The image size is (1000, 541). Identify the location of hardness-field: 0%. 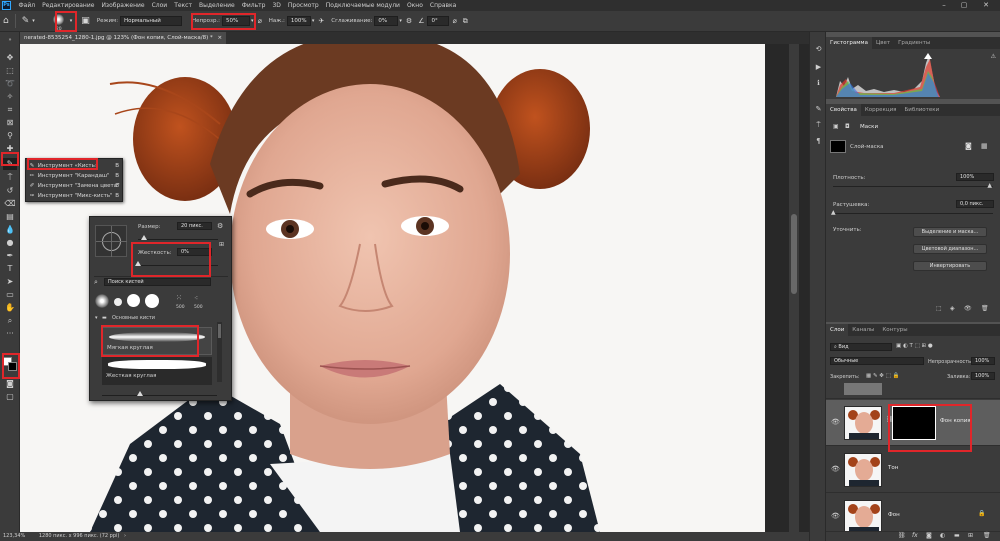
(194, 252).